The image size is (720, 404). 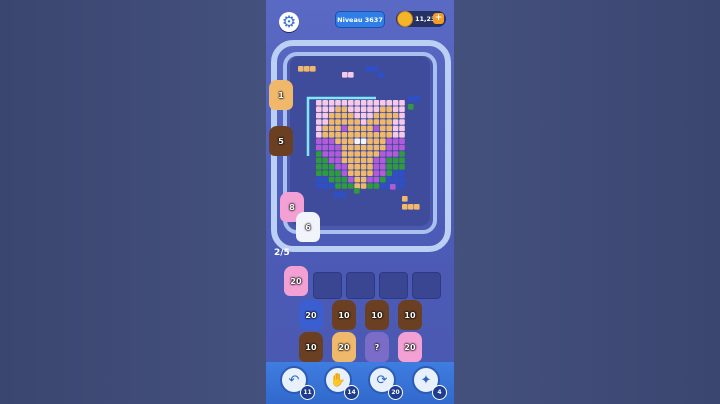 I want to click on track-pig: 6, so click(x=308, y=227).